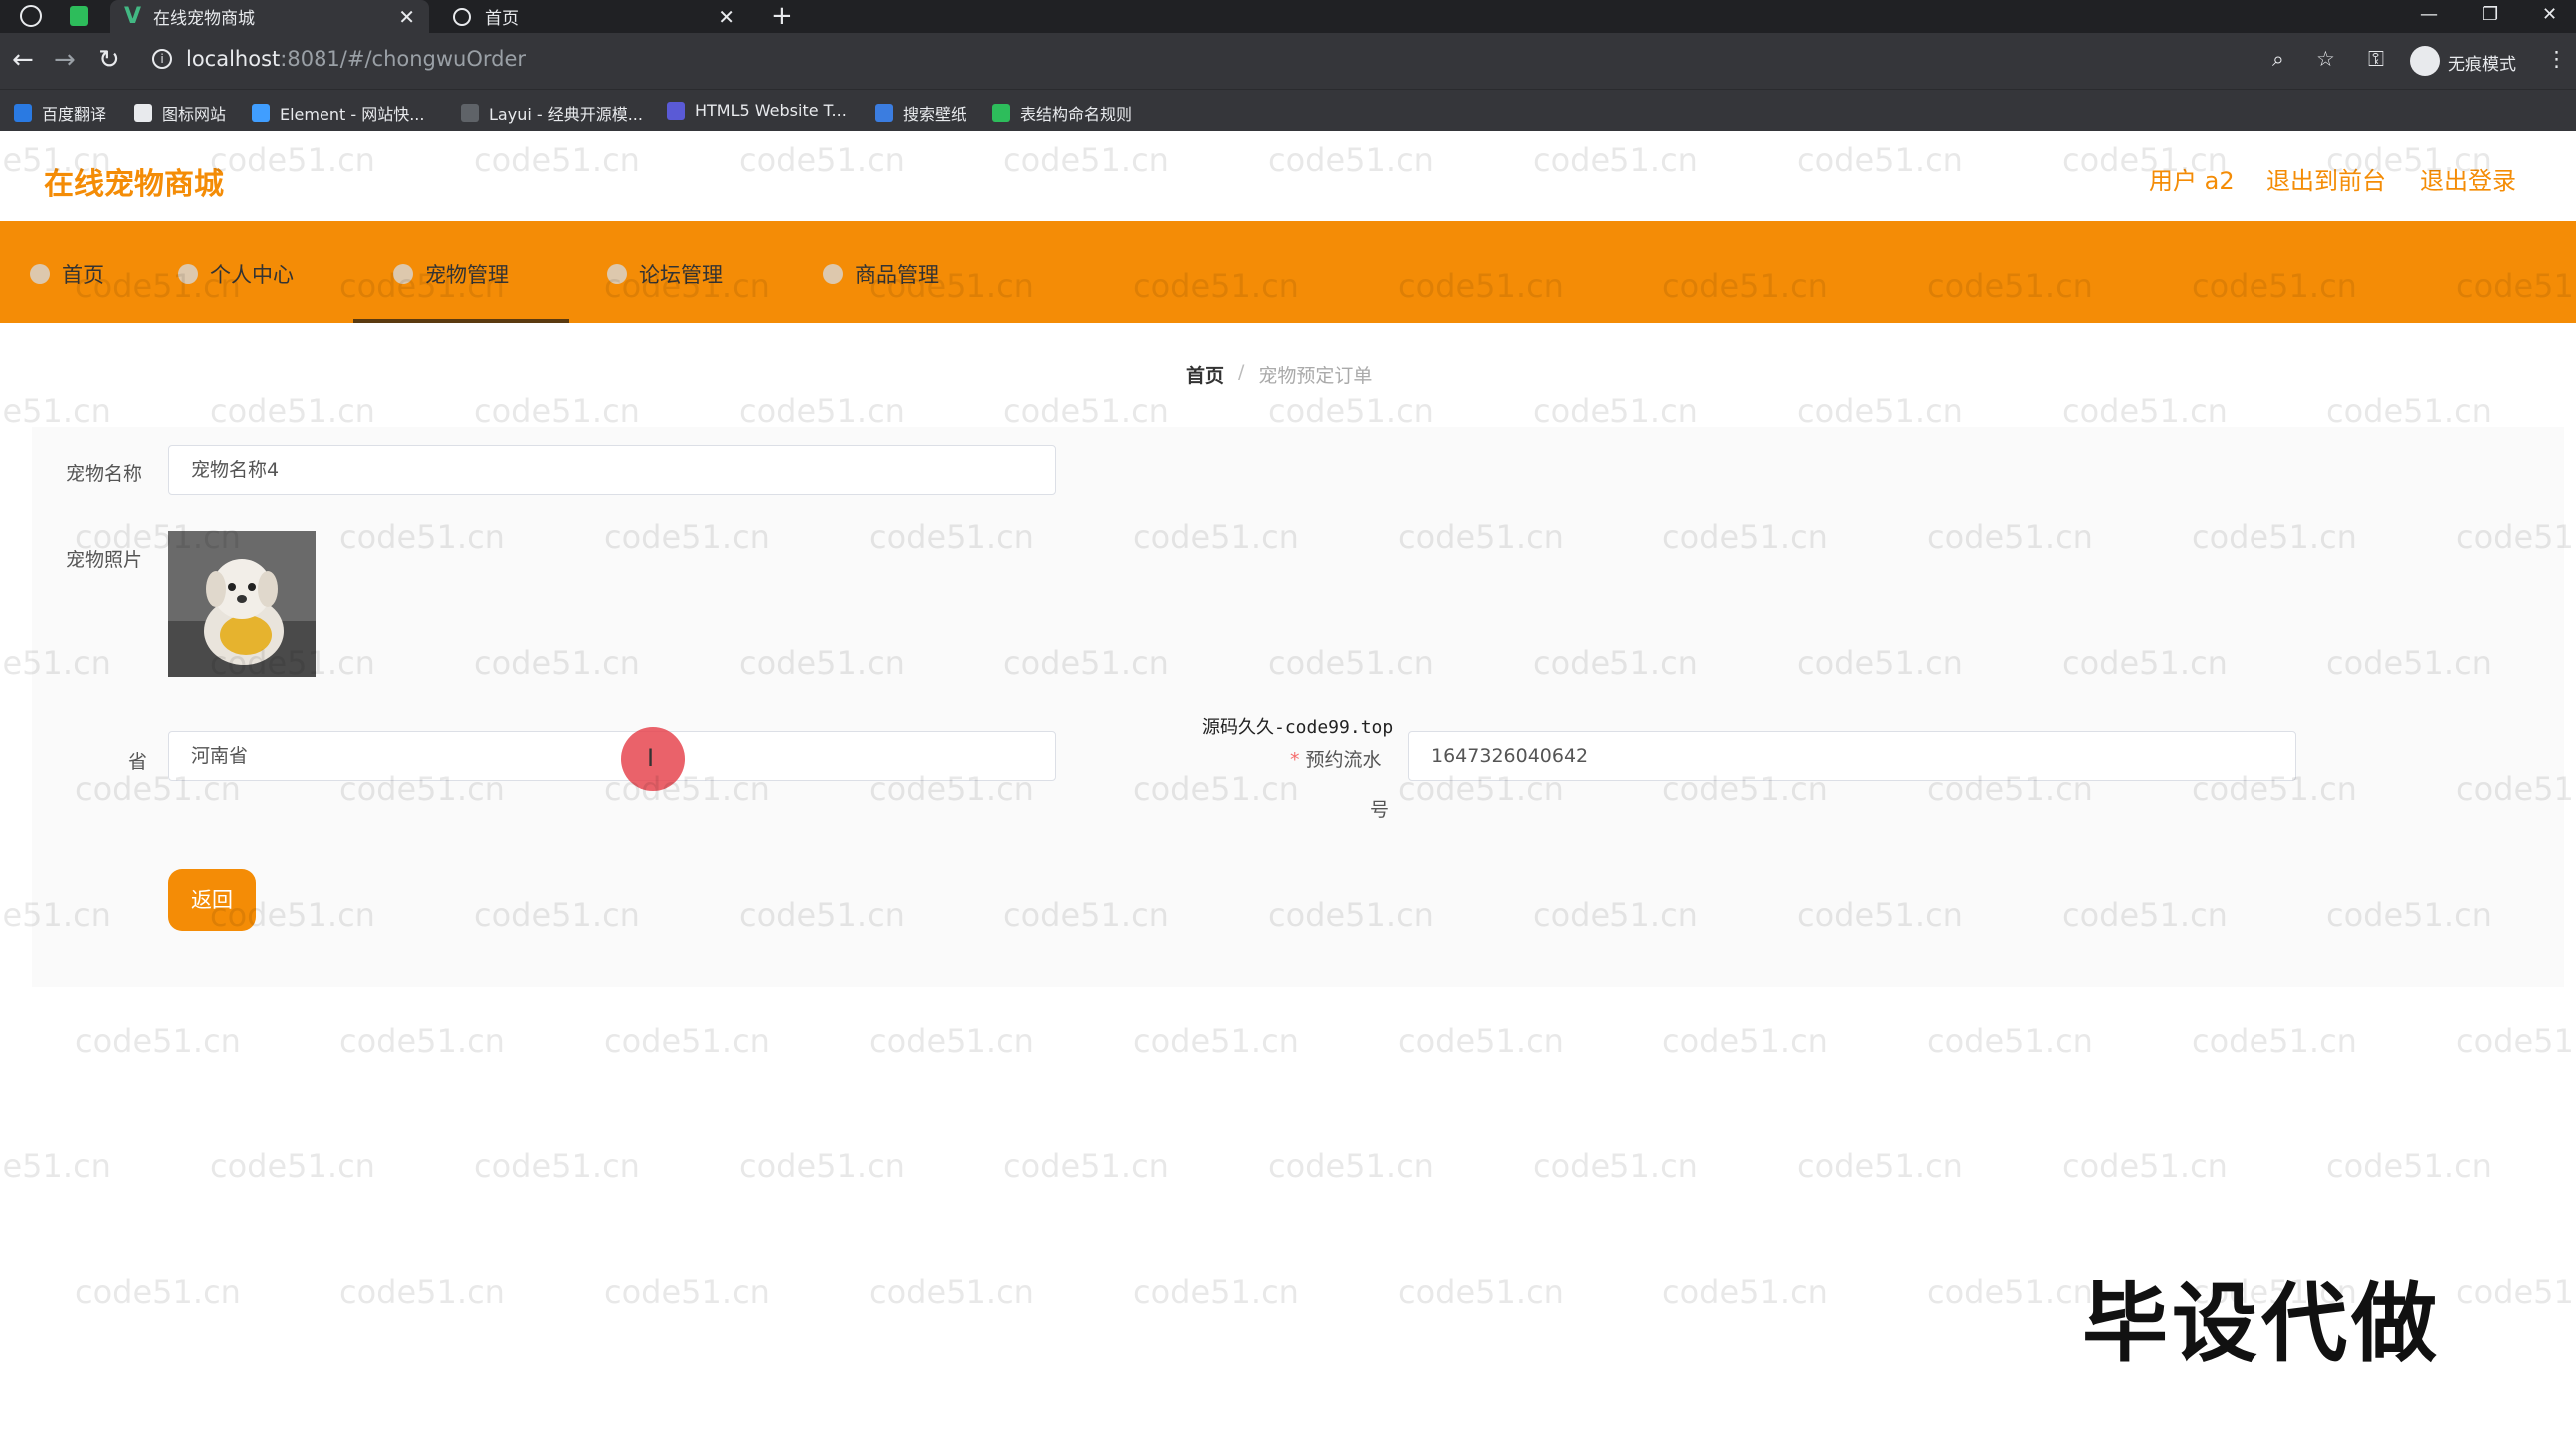 The image size is (2576, 1438). I want to click on user-label: 用户 a2, so click(2192, 181).